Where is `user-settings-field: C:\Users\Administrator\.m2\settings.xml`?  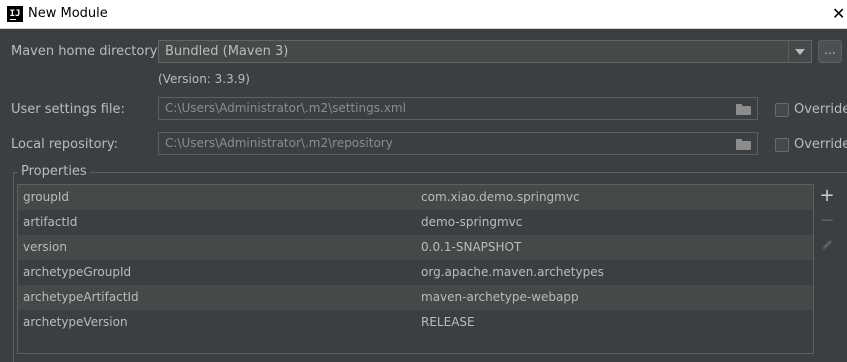
user-settings-field: C:\Users\Administrator\.m2\settings.xml is located at coordinates (458, 108).